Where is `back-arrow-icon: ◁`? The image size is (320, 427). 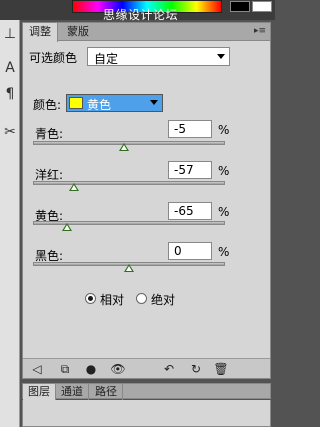 back-arrow-icon: ◁ is located at coordinates (37, 369).